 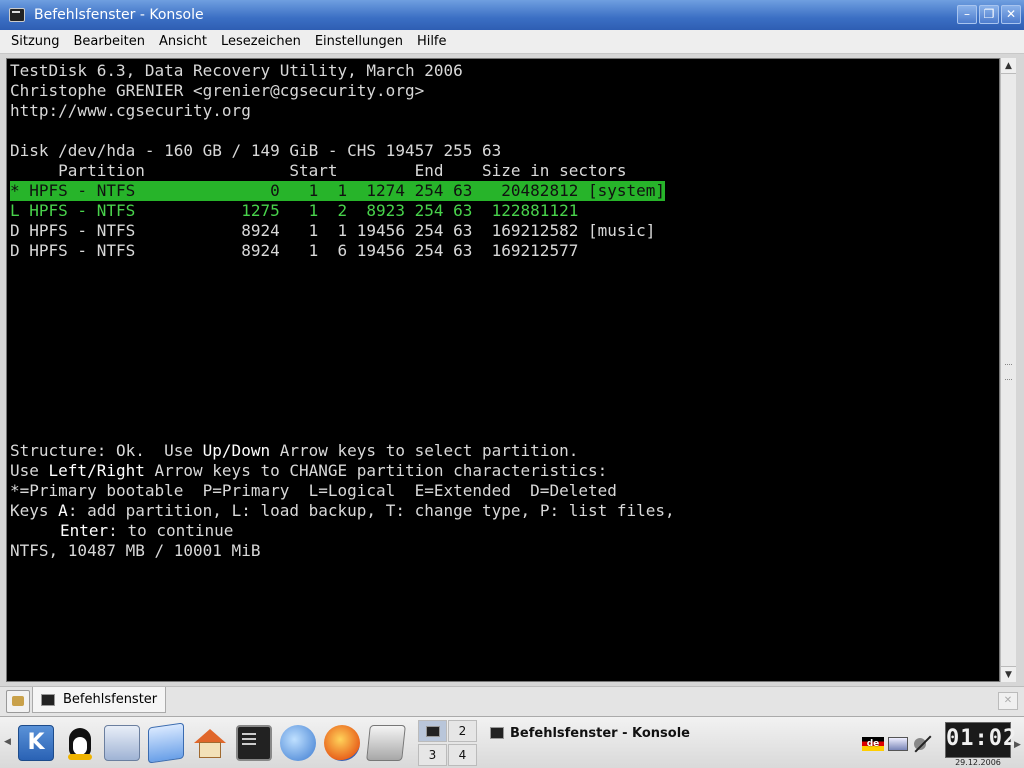 I want to click on maximize-button: ❐, so click(x=989, y=14).